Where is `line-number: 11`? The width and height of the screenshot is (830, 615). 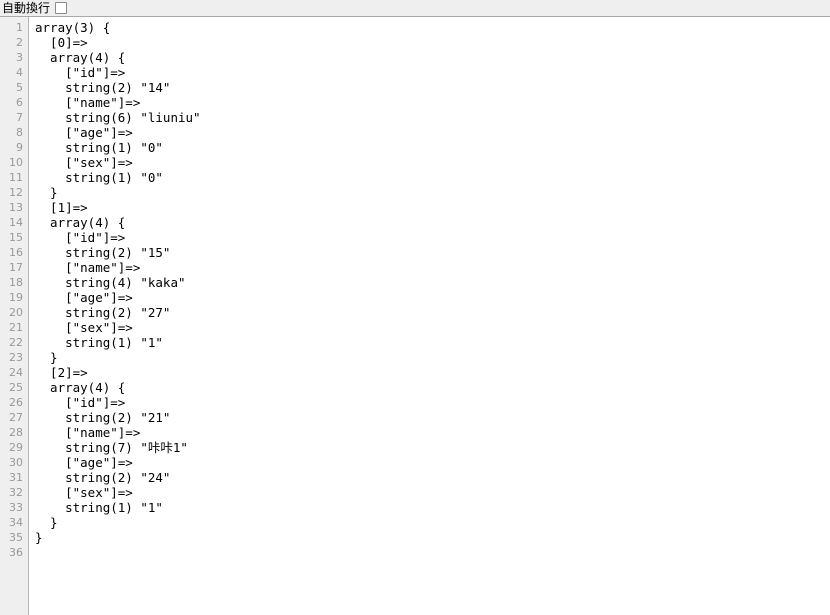
line-number: 11 is located at coordinates (16, 177).